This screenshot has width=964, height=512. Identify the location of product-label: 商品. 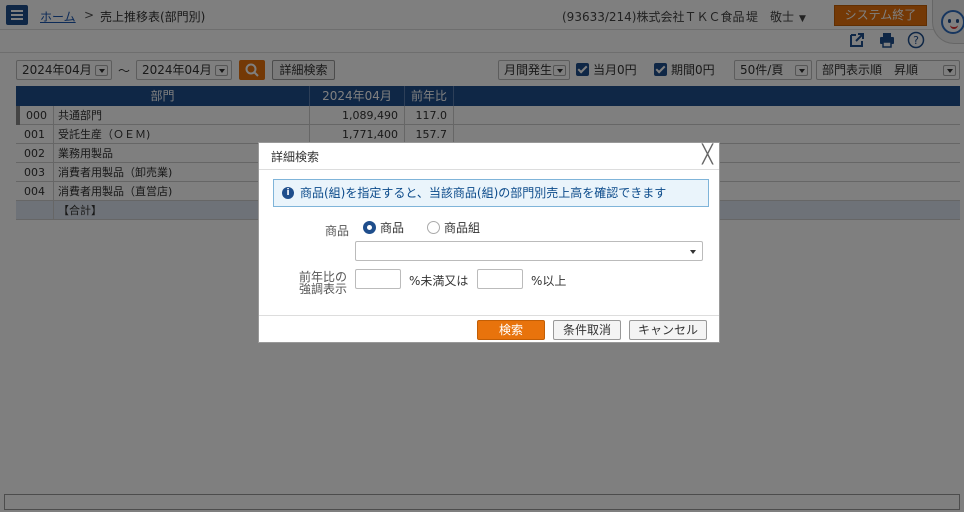
(337, 231).